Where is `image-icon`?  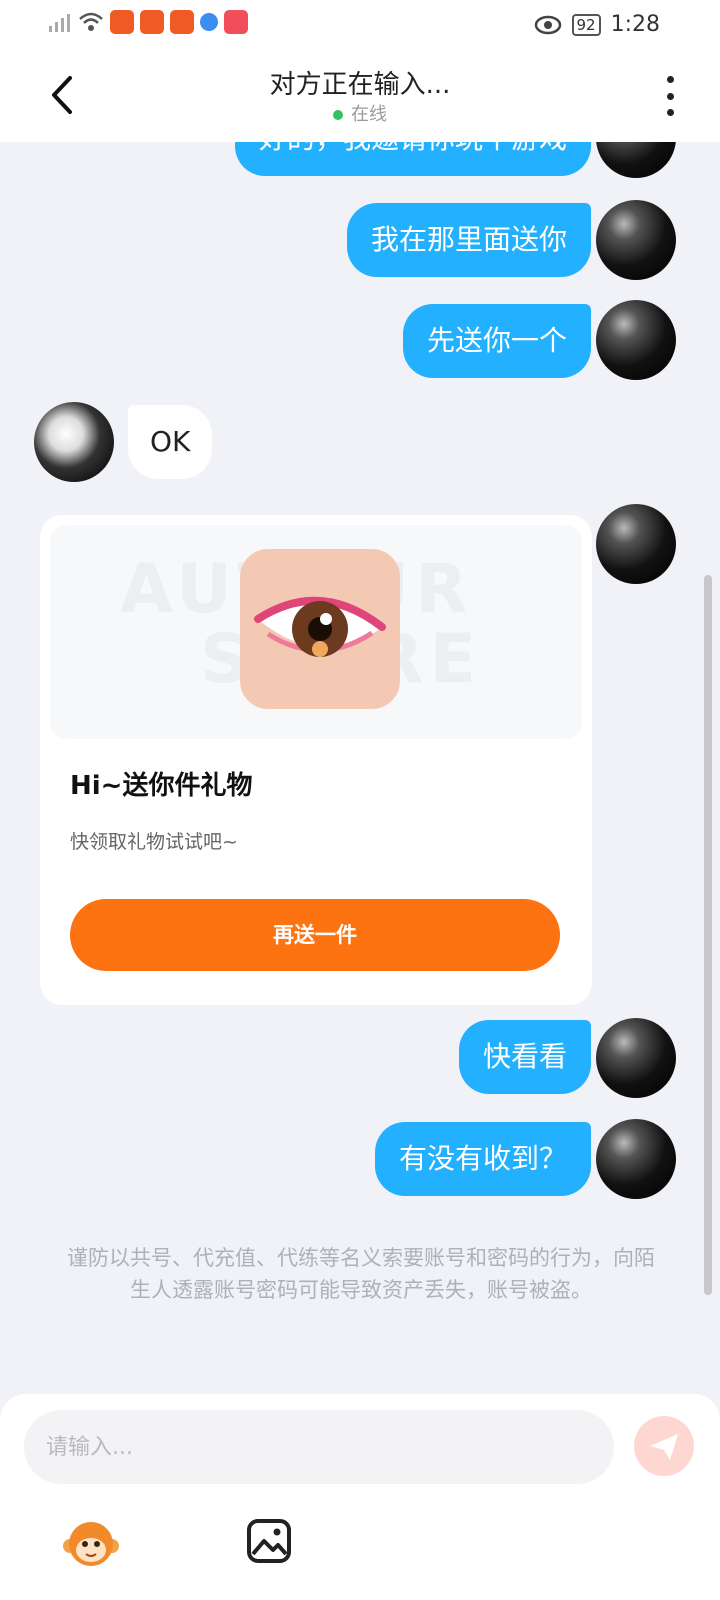 image-icon is located at coordinates (269, 1541).